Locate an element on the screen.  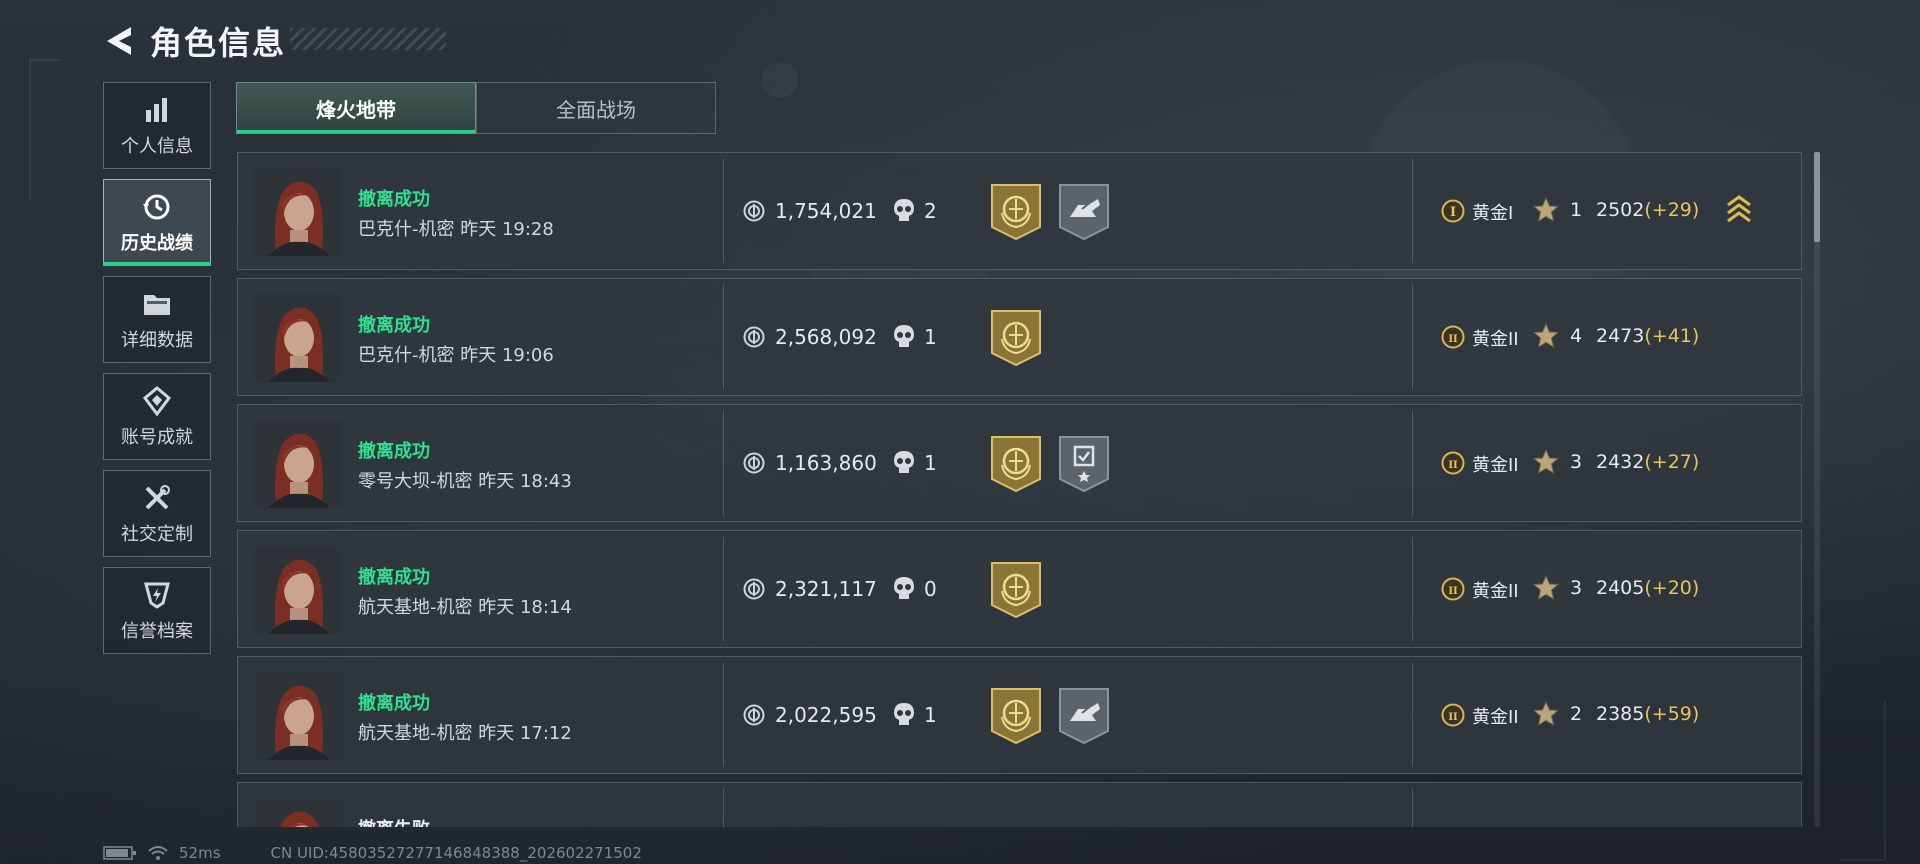
achievement-icon is located at coordinates (157, 401).